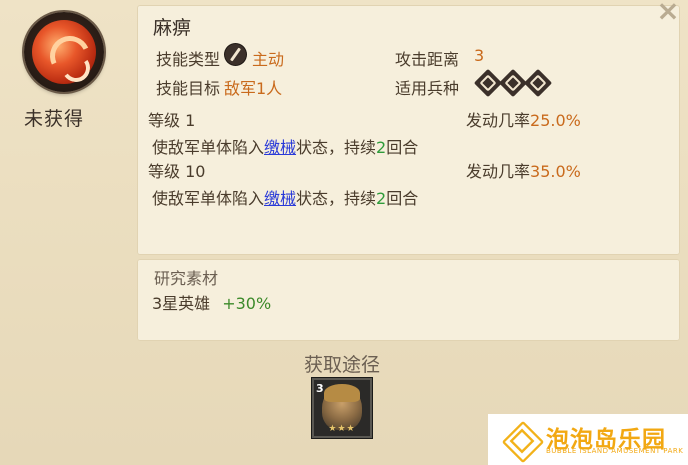 The width and height of the screenshot is (688, 465). What do you see at coordinates (342, 408) in the screenshot?
I see `hero-card: 3 ★★★` at bounding box center [342, 408].